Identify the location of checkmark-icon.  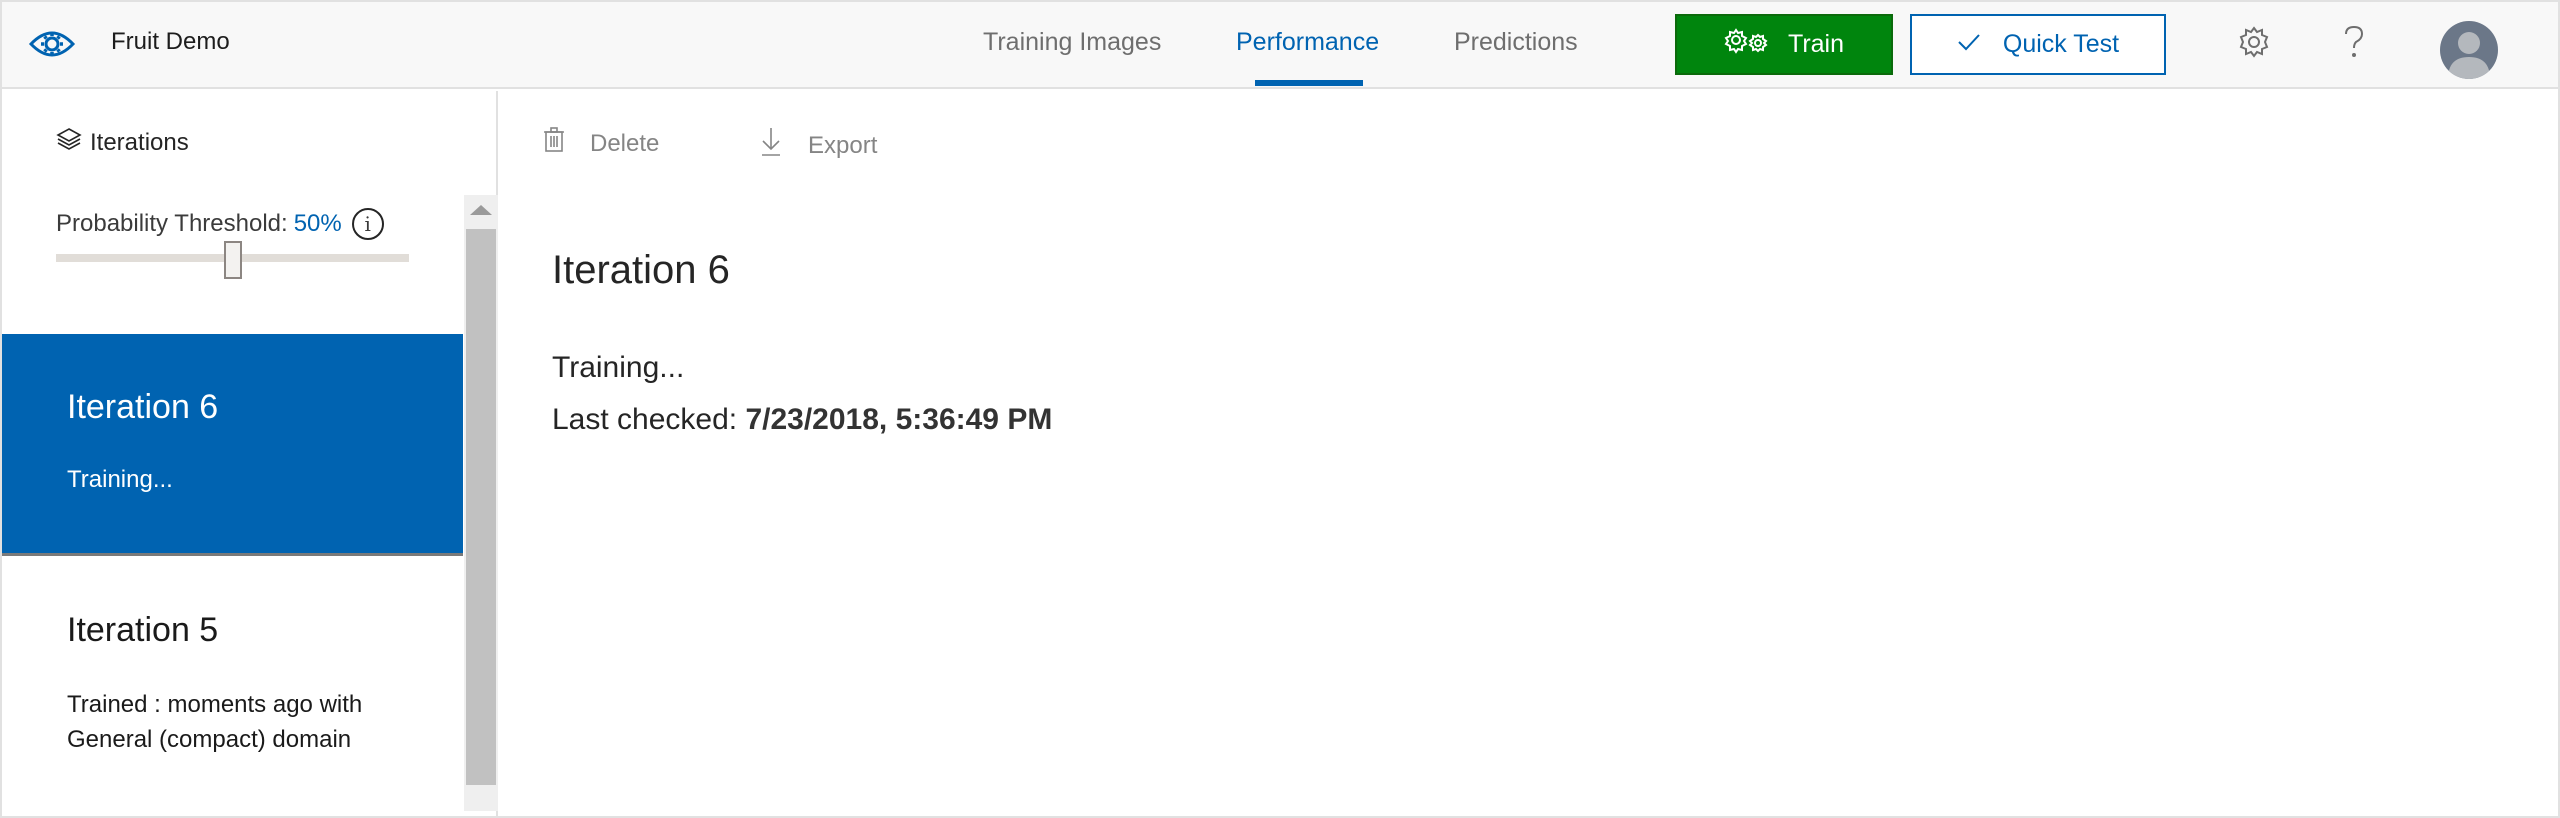
(1969, 44).